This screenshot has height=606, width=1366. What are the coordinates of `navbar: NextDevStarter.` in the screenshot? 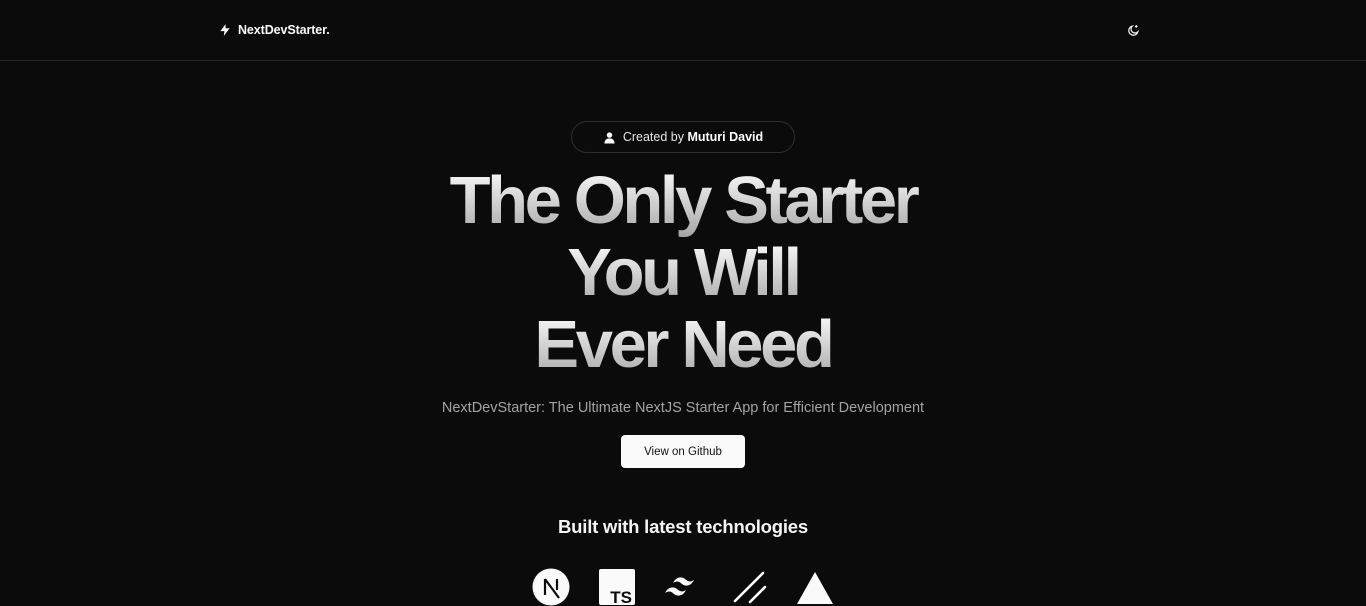 It's located at (683, 30).